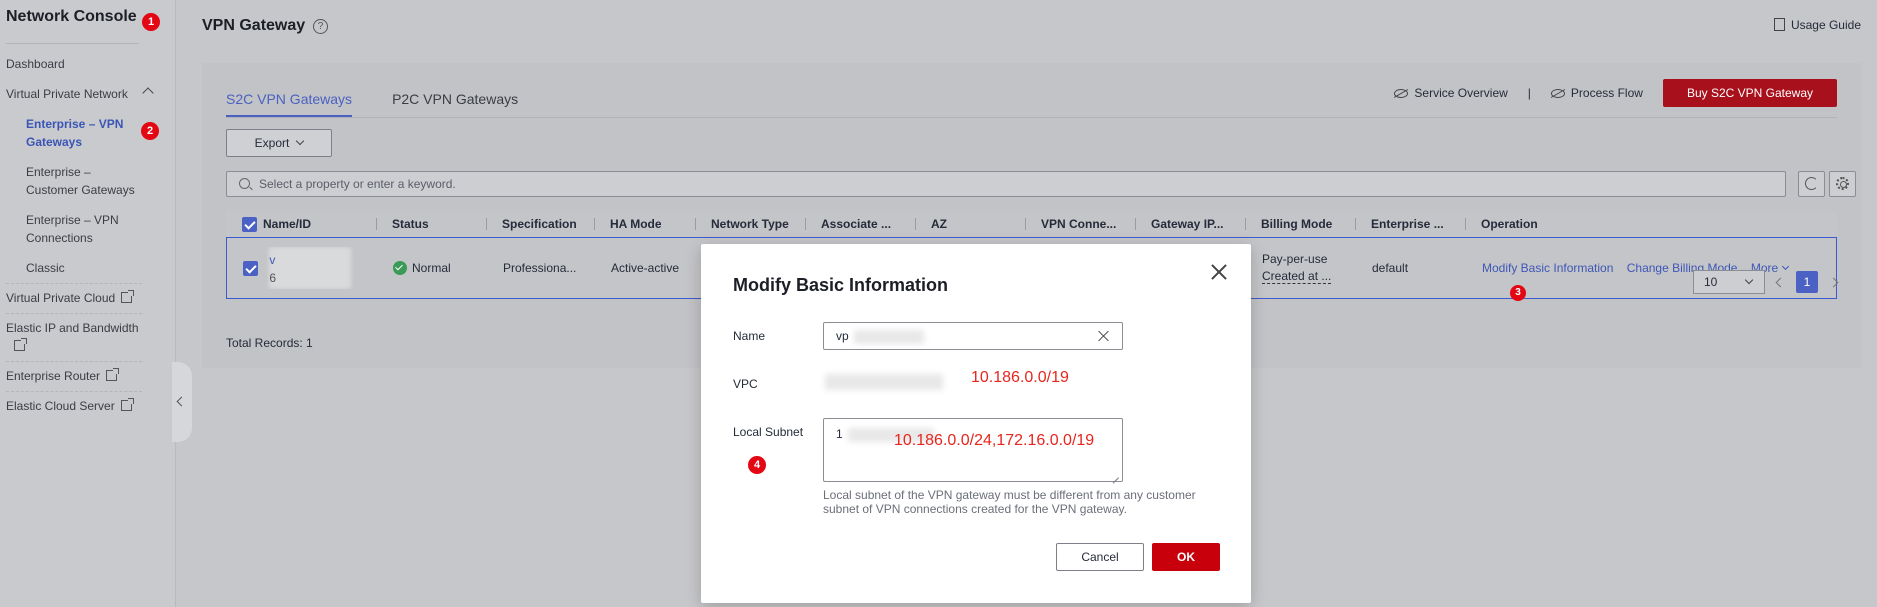  What do you see at coordinates (86, 229) in the screenshot?
I see `sidebar-item-enterprise-vpn-connections: Enterprise – VPN Connections` at bounding box center [86, 229].